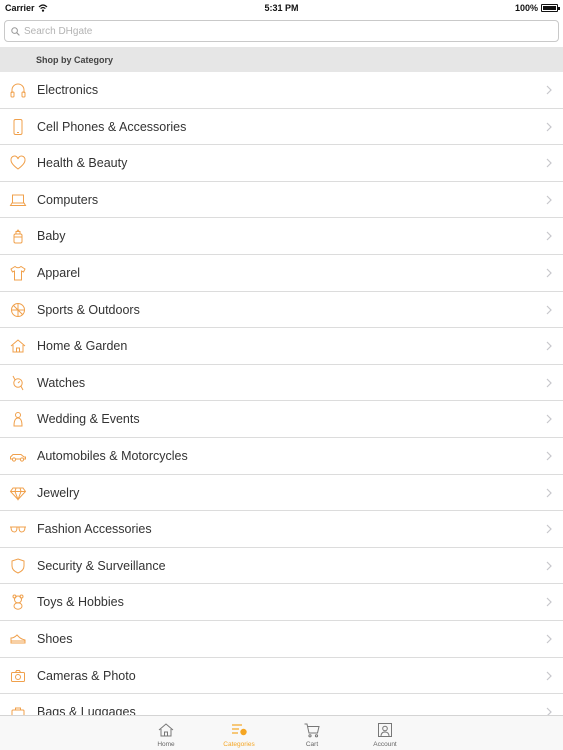 This screenshot has width=563, height=750. Describe the element at coordinates (18, 346) in the screenshot. I see `house-icon` at that location.